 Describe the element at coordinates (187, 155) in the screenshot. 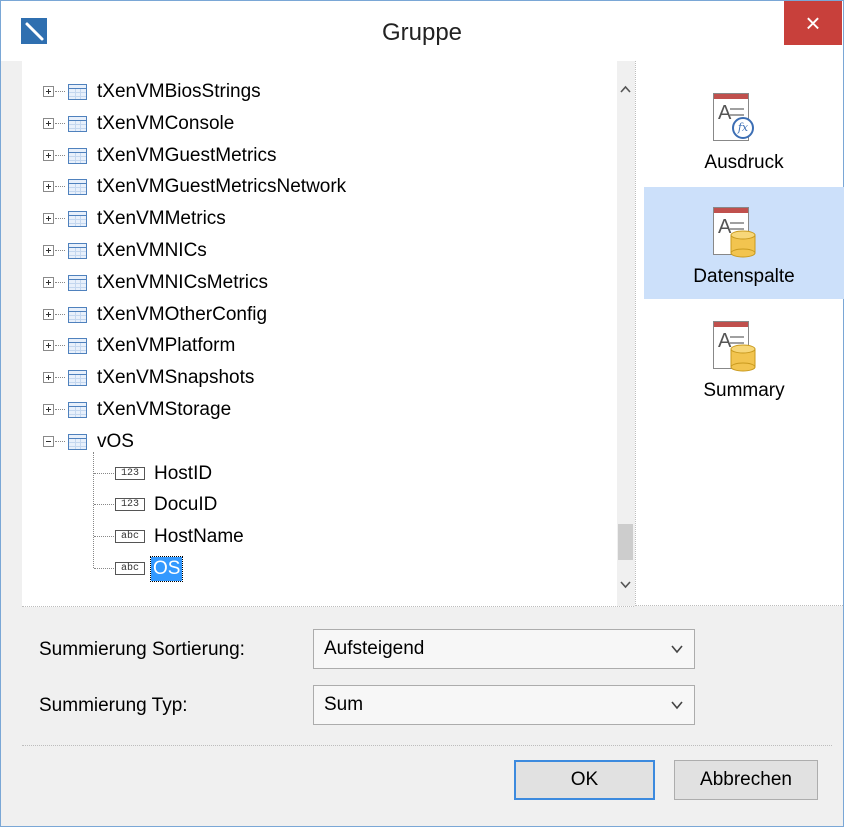

I see `tree-node-label: tXenVMGuestMetrics` at that location.